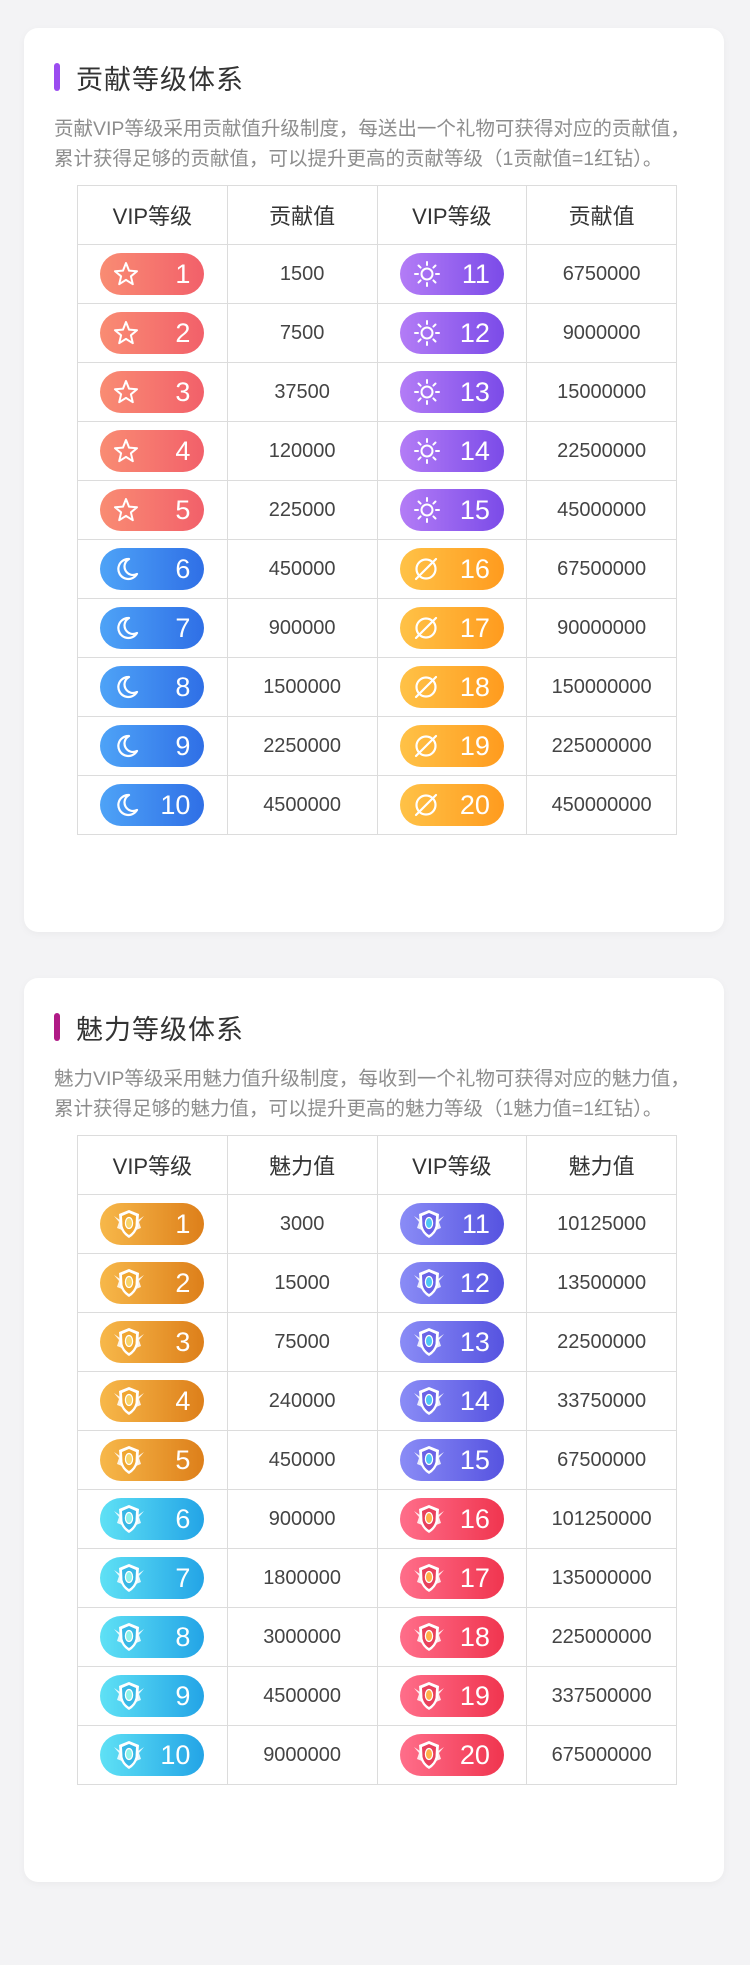 The image size is (750, 1965). I want to click on value-cell: 1500, so click(302, 274).